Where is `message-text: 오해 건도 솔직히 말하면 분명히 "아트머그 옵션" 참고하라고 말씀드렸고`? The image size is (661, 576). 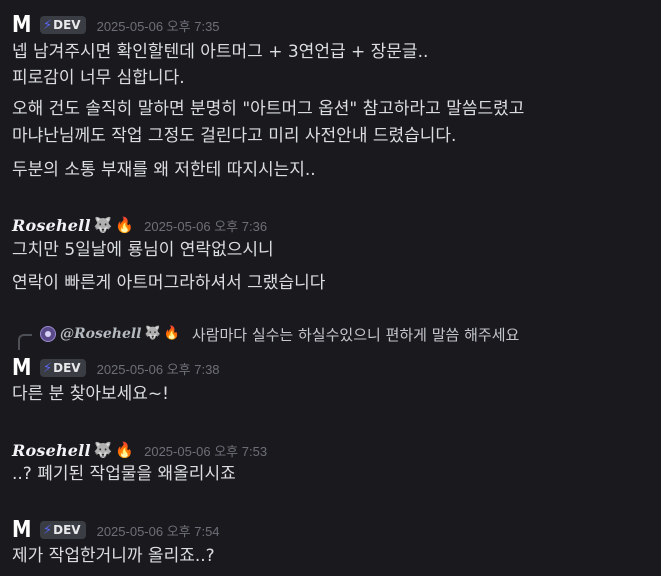 message-text: 오해 건도 솔직히 말하면 분명히 "아트머그 옵션" 참고하라고 말씀드렸고 is located at coordinates (268, 109).